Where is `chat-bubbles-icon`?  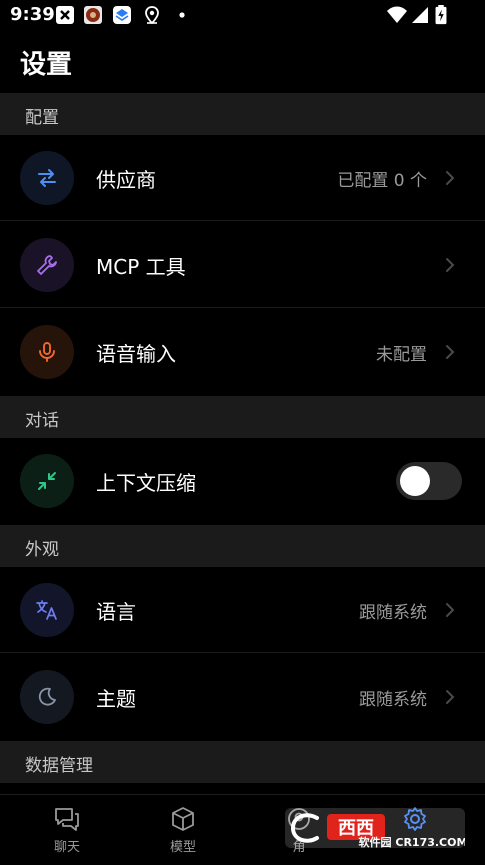
chat-bubbles-icon is located at coordinates (67, 819).